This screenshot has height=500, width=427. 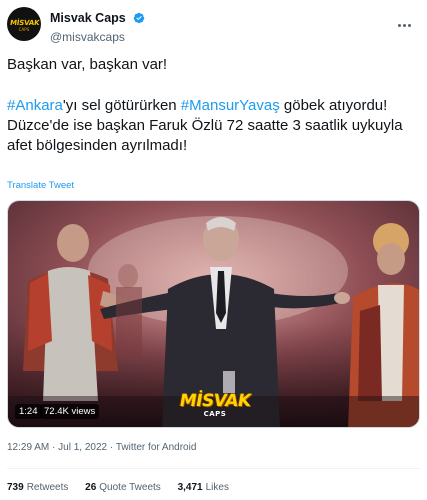 What do you see at coordinates (28, 447) in the screenshot?
I see `tweet-time: 12:29 AM` at bounding box center [28, 447].